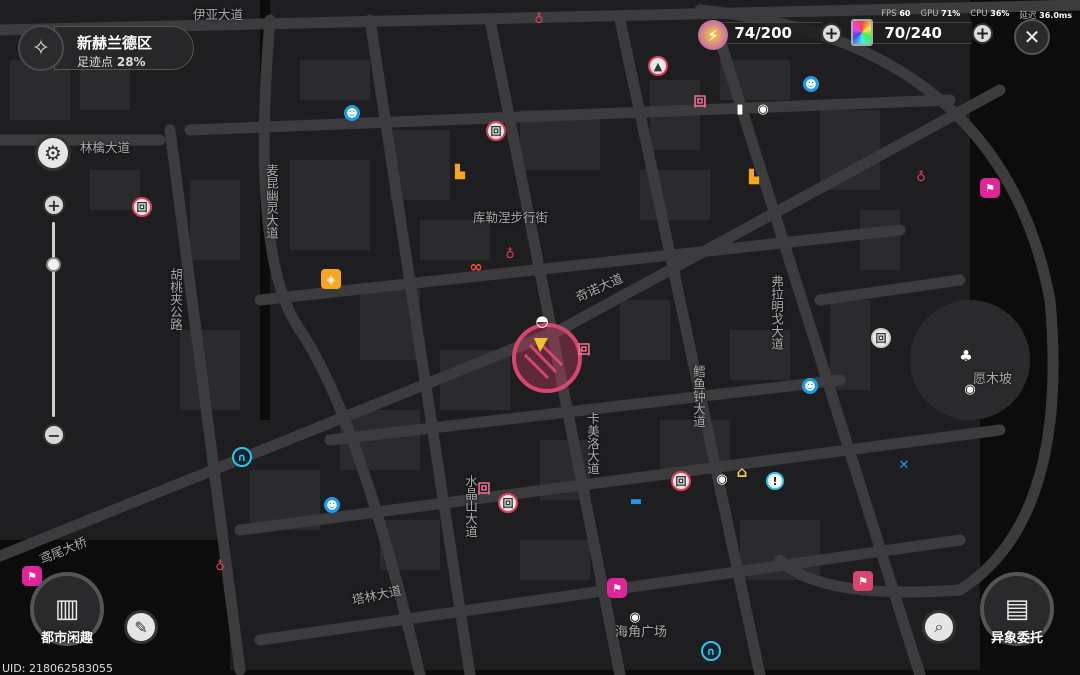 This screenshot has height=675, width=1080. I want to click on energy-counter: 74/200, so click(767, 33).